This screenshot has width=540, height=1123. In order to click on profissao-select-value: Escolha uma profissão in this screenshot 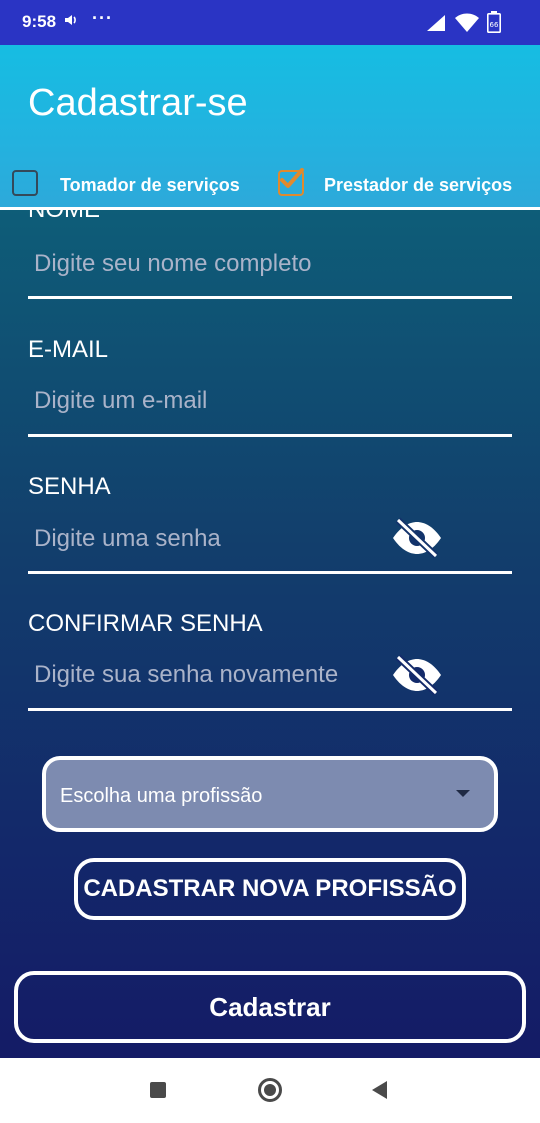, I will do `click(161, 796)`.